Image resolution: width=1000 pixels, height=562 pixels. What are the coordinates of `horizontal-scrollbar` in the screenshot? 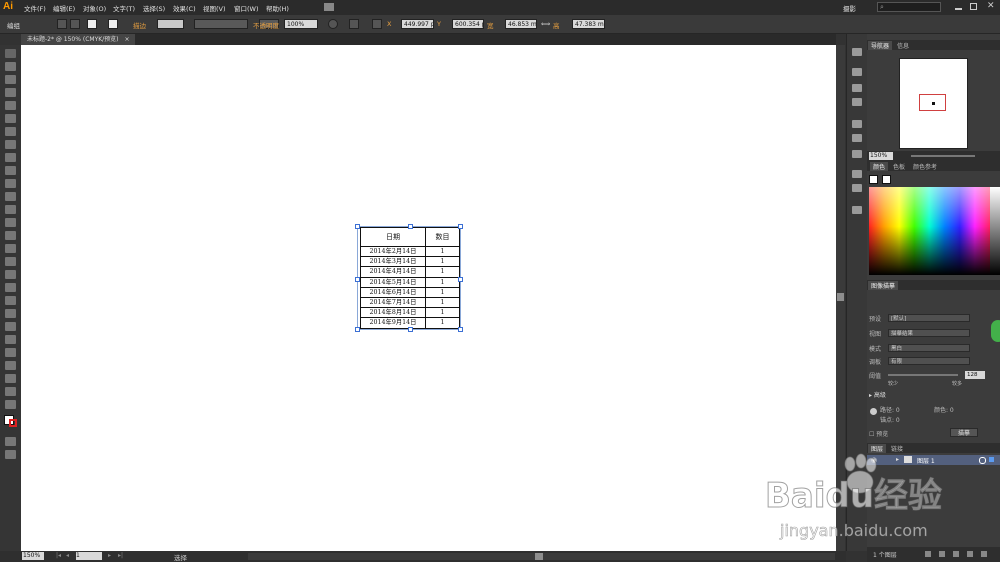 It's located at (541, 556).